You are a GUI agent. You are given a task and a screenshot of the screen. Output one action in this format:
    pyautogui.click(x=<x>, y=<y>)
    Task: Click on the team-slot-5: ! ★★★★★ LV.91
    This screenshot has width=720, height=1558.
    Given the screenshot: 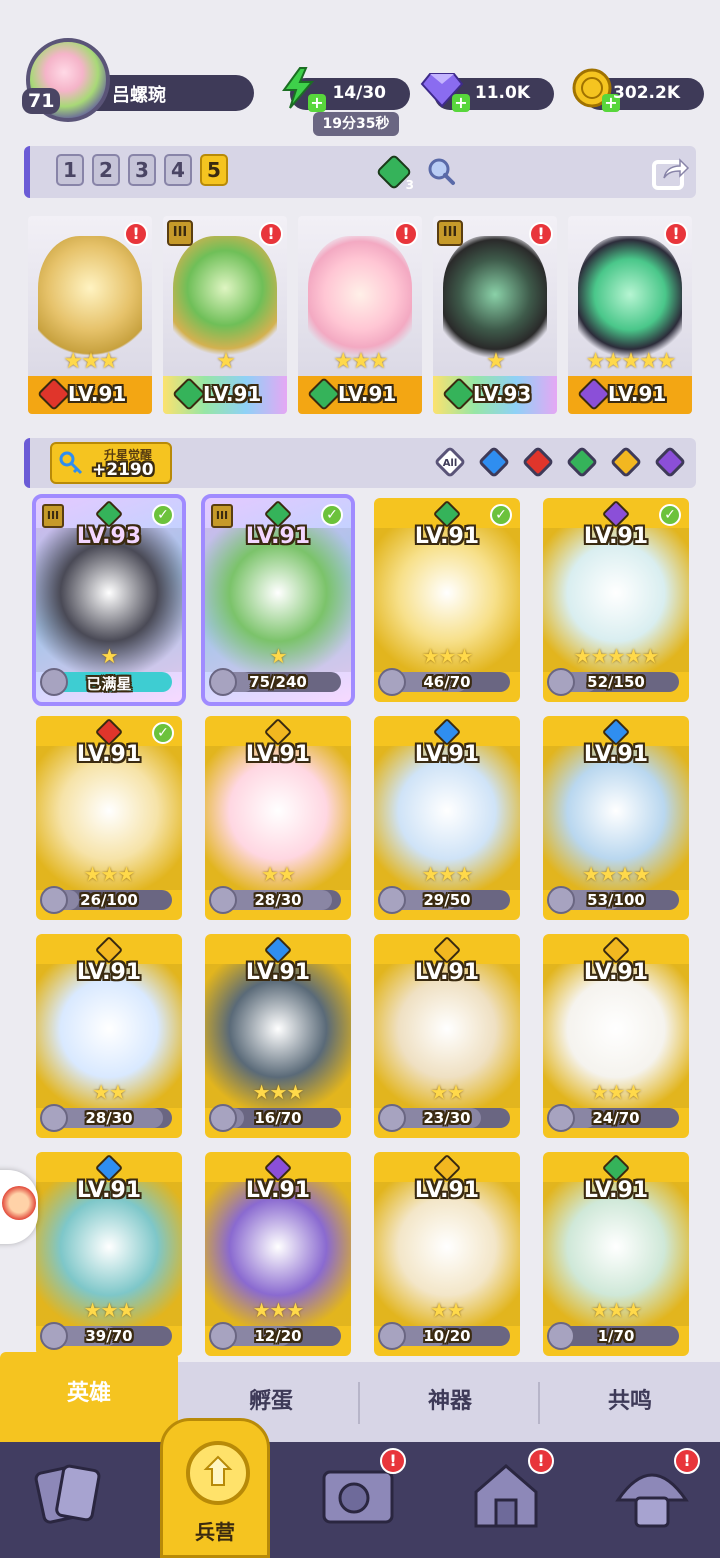 What is the action you would take?
    pyautogui.click(x=630, y=315)
    